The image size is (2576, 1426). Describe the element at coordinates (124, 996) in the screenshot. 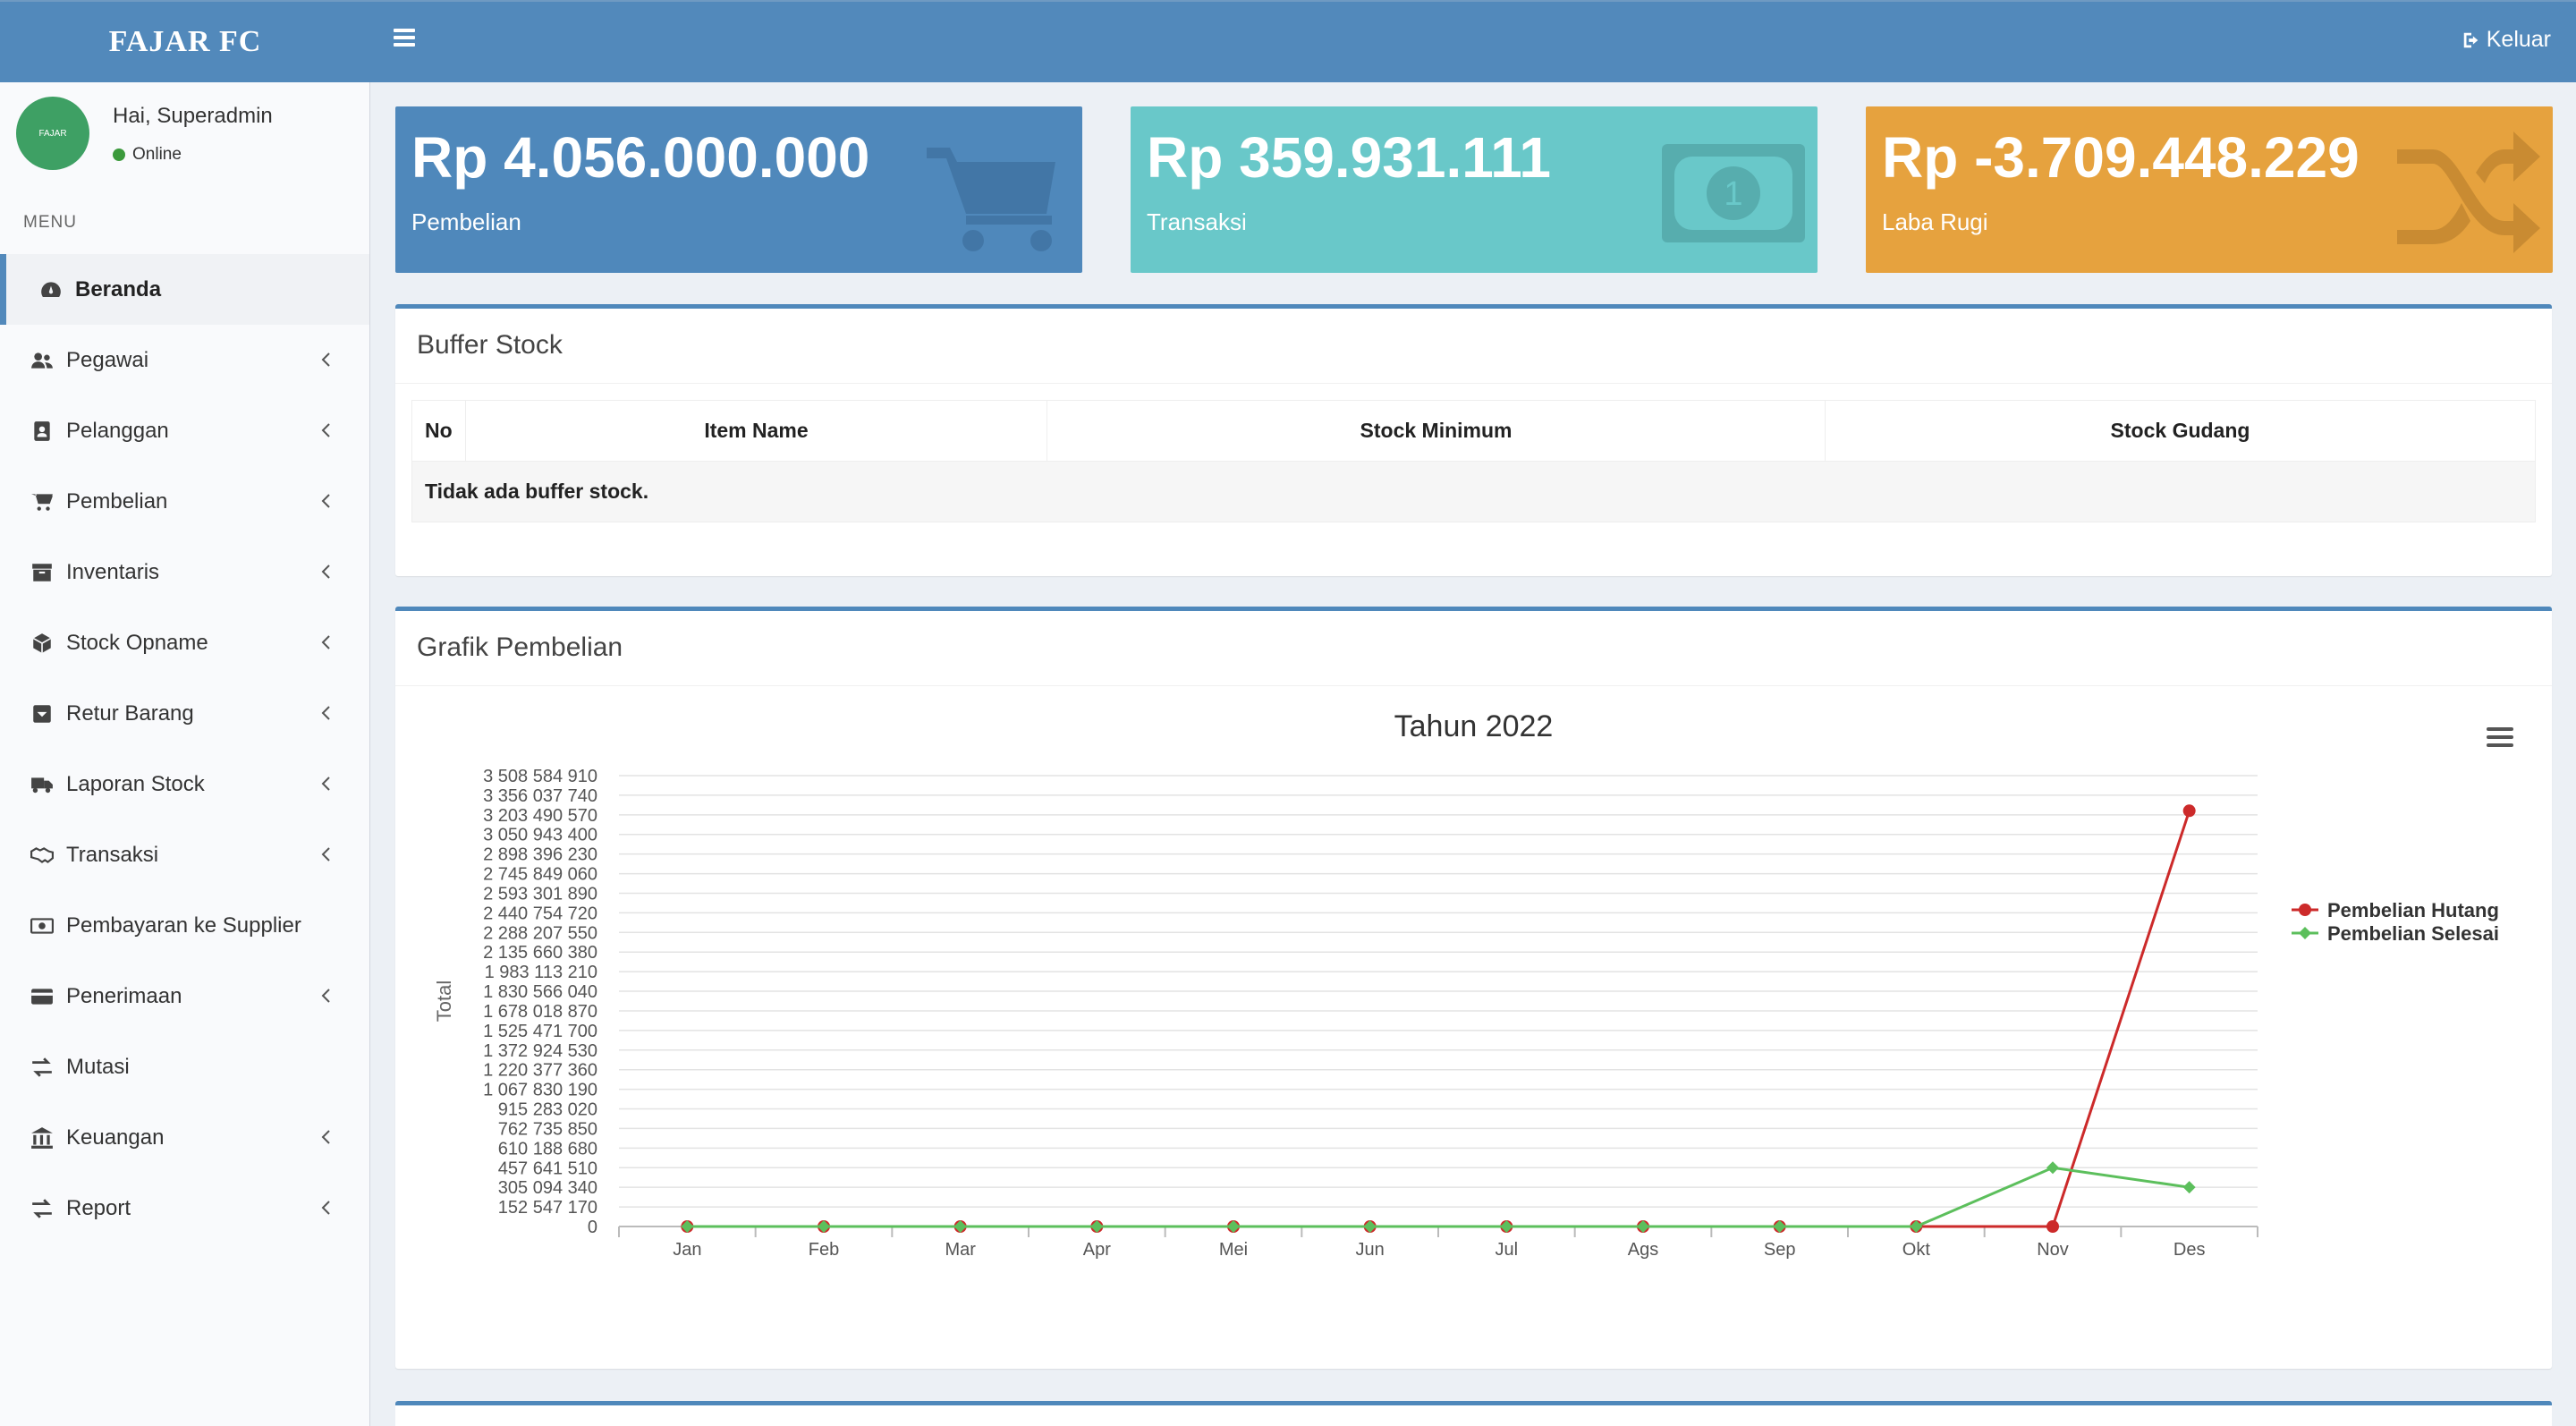

I see `sidebar-item-label: Penerimaan` at that location.